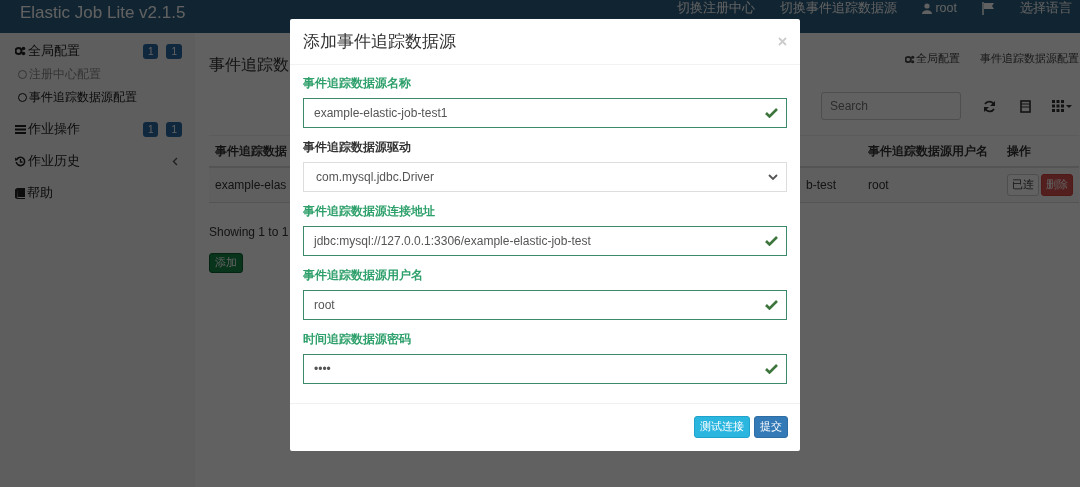 The height and width of the screenshot is (487, 1080). I want to click on pagination-info: Showing 1 to 1, so click(249, 232).